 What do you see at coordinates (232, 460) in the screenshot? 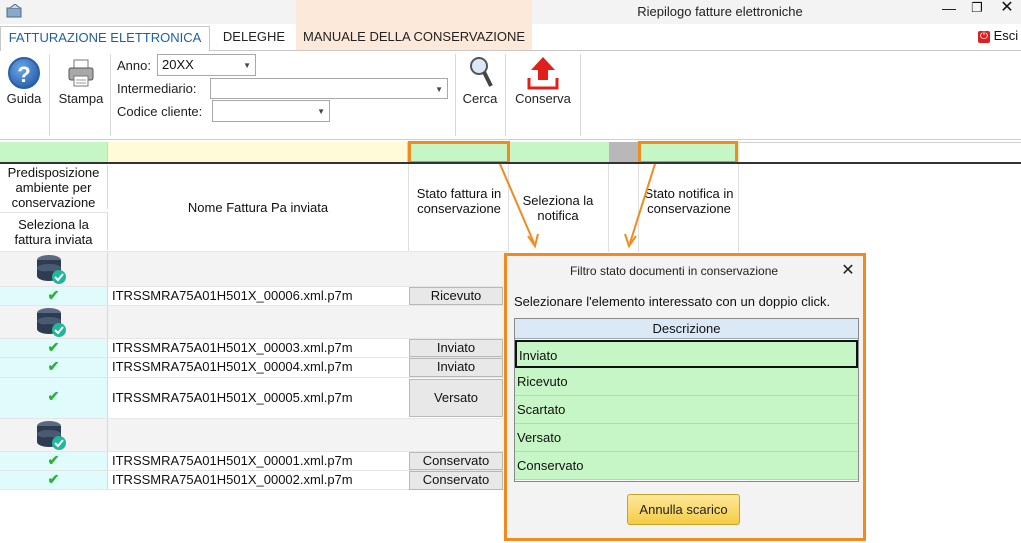
I see `invoice-name: ITRSSMRA75A01H501X_00001.xml.p7m` at bounding box center [232, 460].